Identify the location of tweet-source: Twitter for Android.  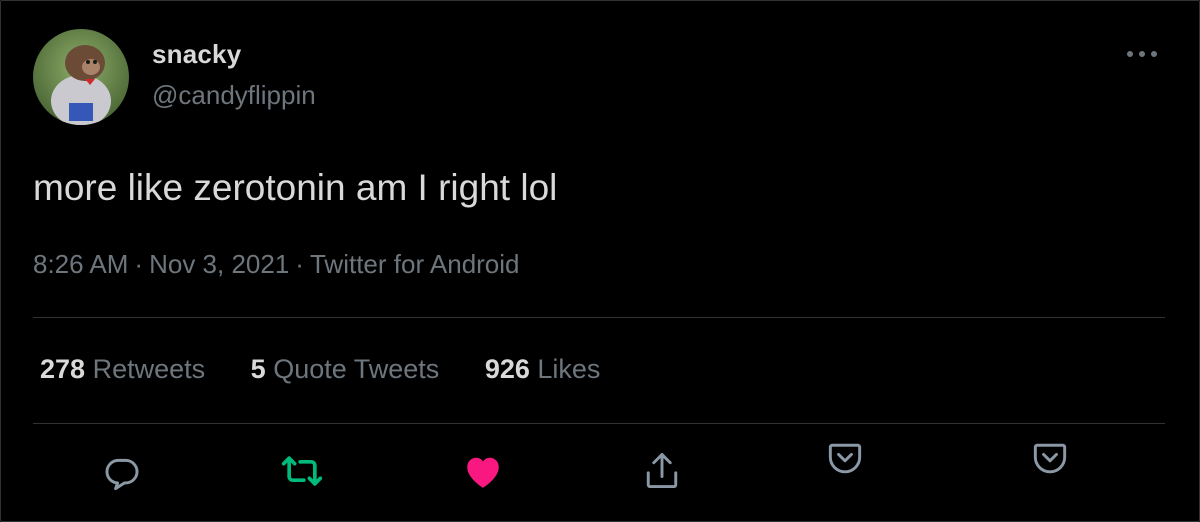
(415, 264).